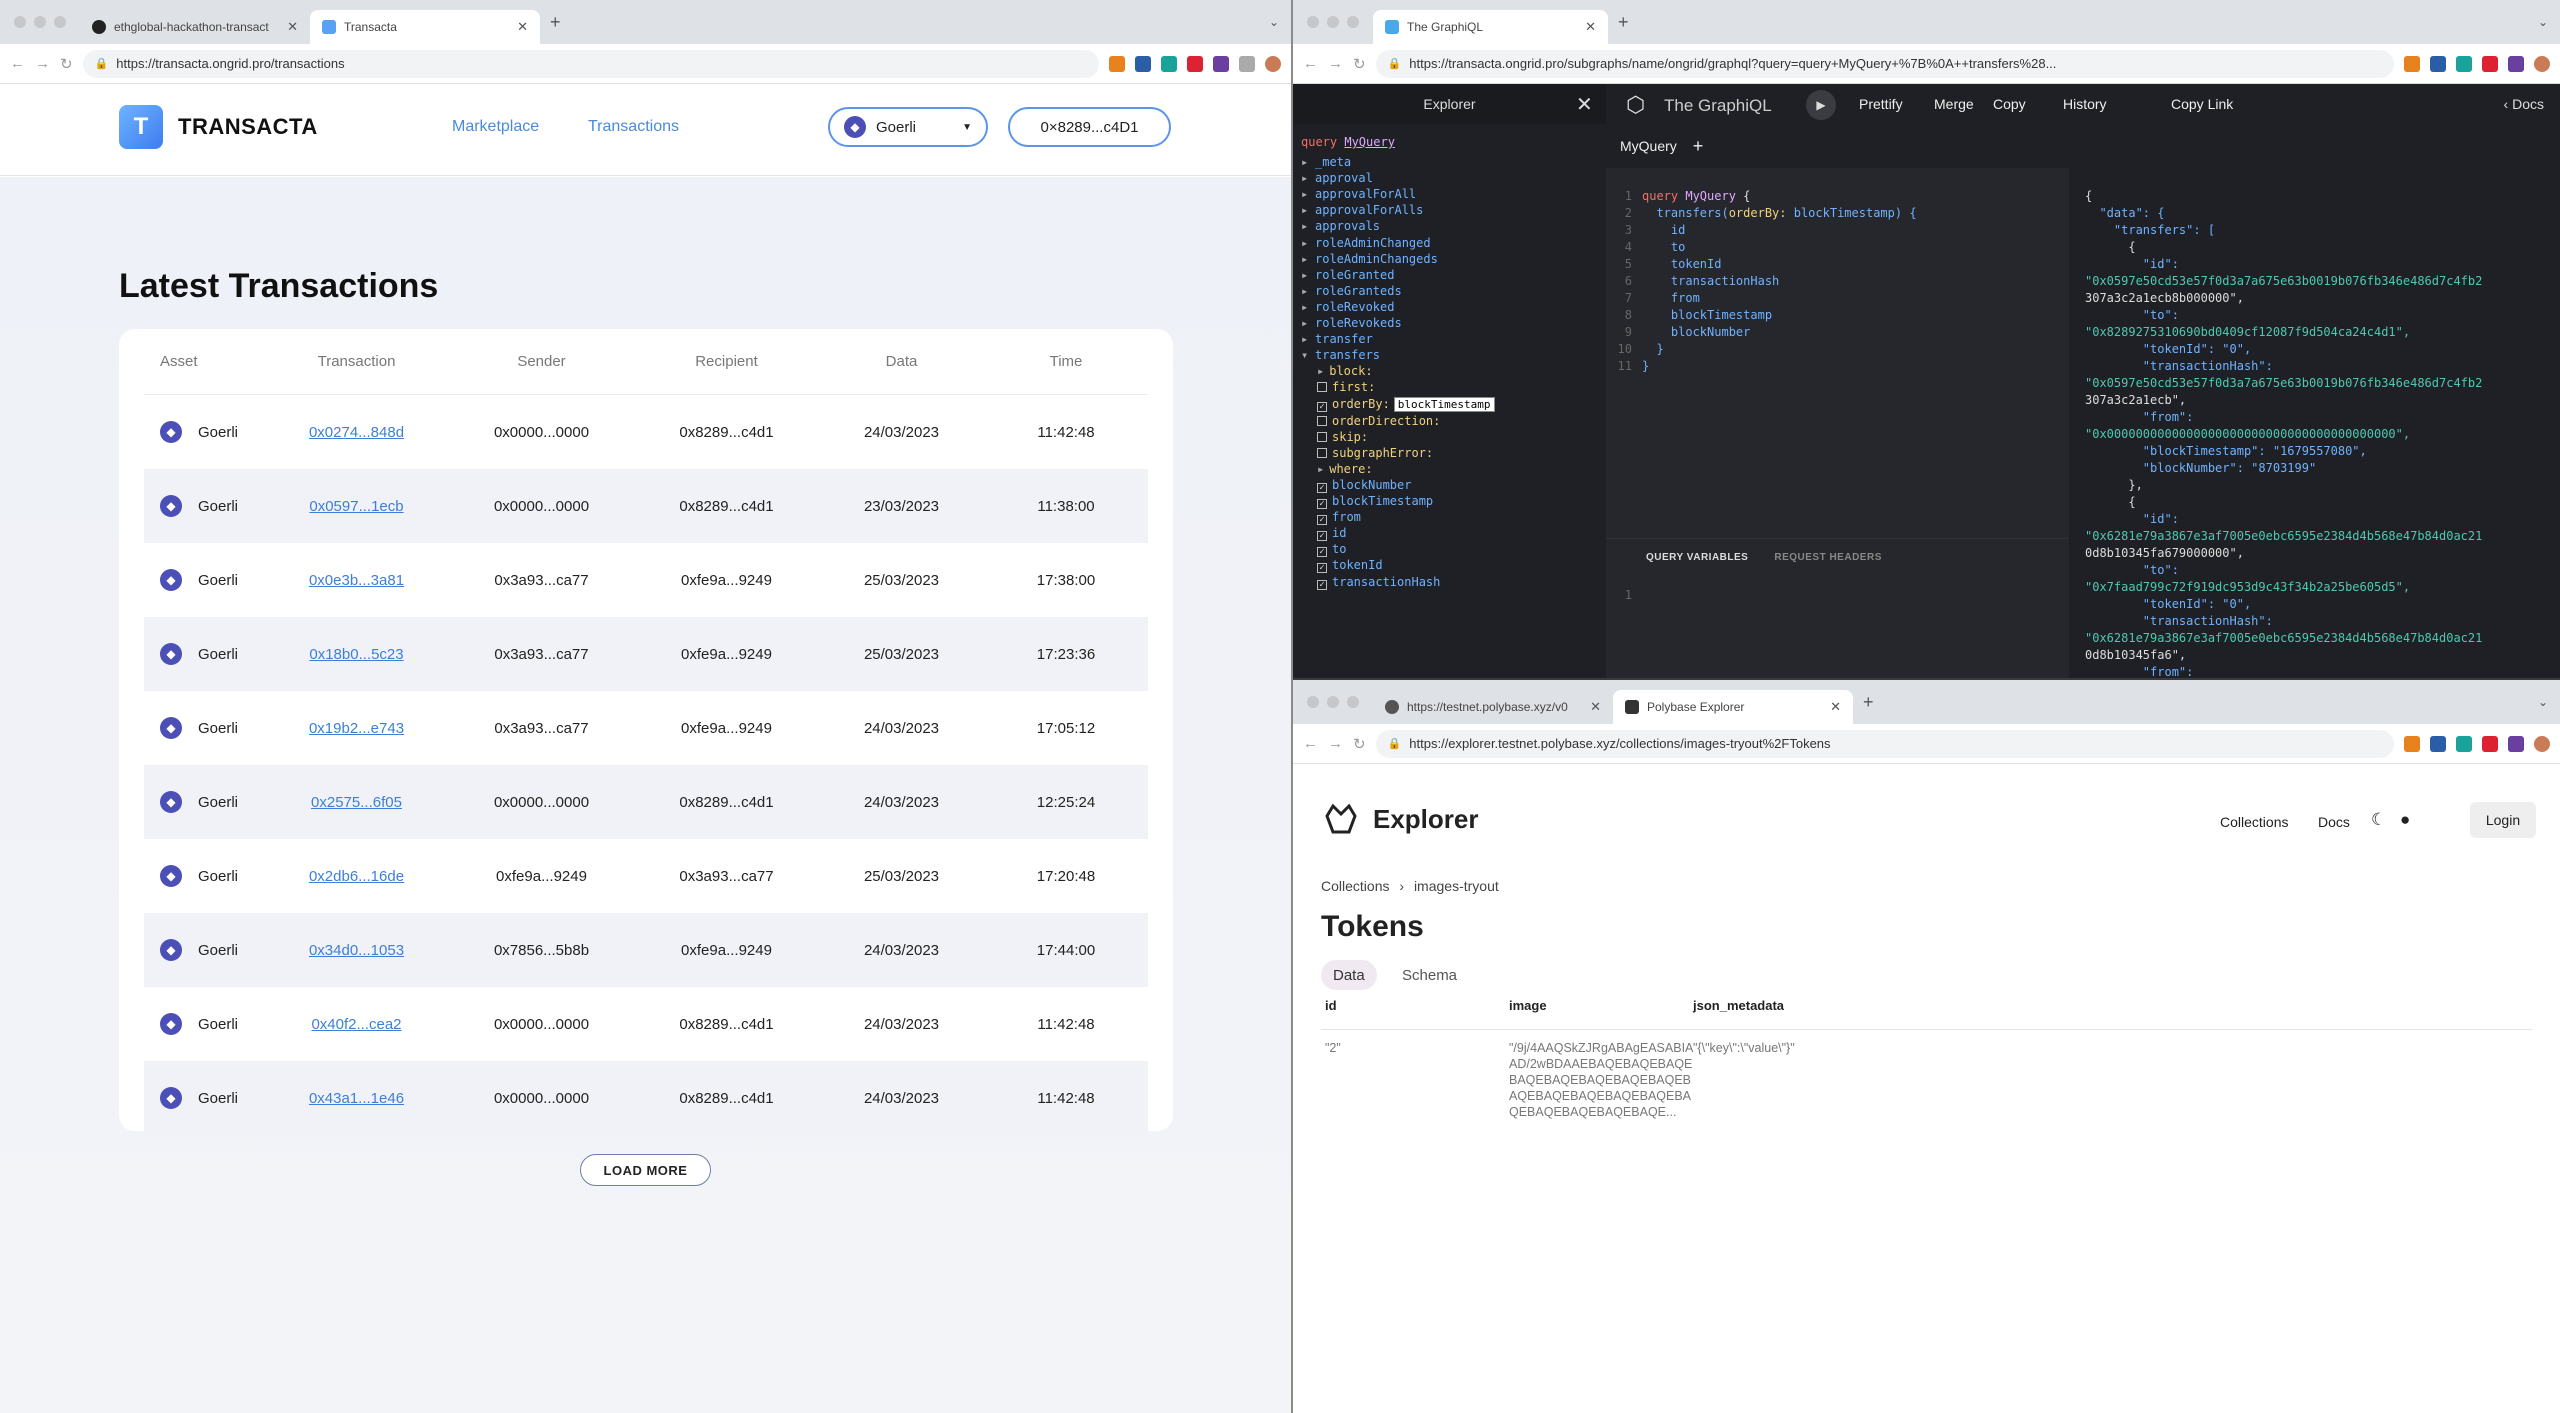 The width and height of the screenshot is (2560, 1413). What do you see at coordinates (1449, 453) in the screenshot?
I see `explorer-arg: subgraphError:` at bounding box center [1449, 453].